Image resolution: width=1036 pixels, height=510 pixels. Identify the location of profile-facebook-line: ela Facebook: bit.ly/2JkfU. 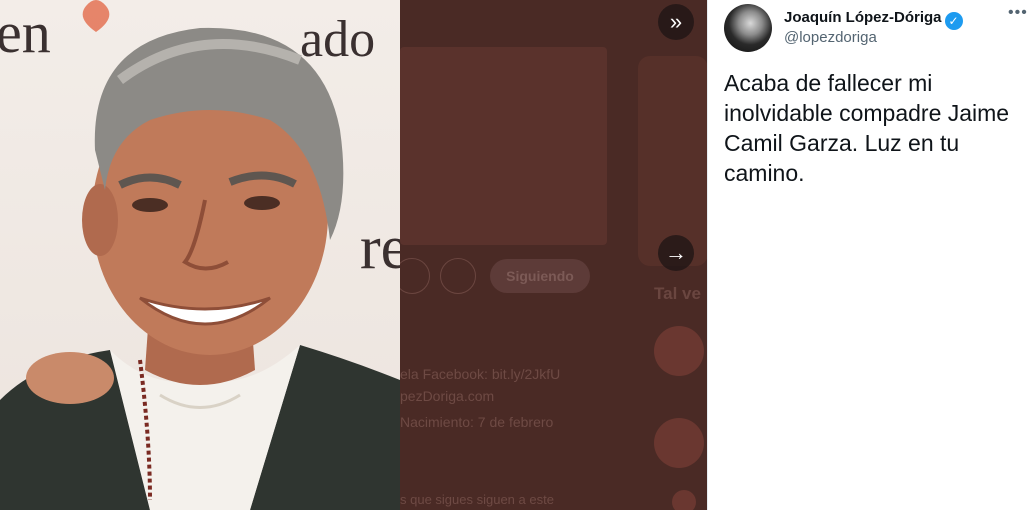
(480, 374).